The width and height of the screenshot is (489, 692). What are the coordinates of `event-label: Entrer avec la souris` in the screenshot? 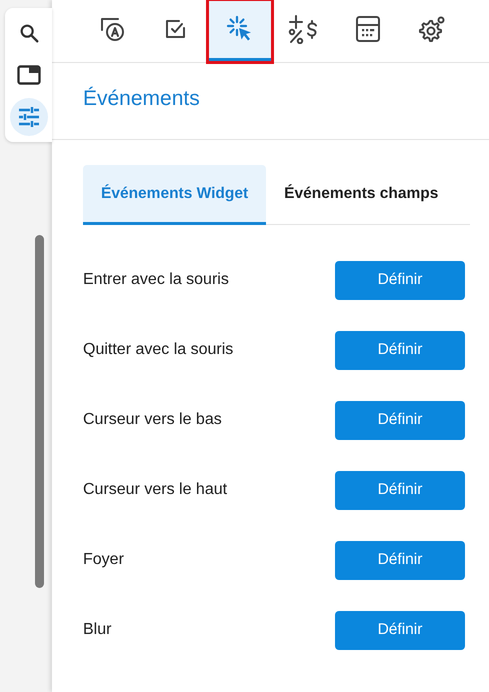 It's located at (156, 280).